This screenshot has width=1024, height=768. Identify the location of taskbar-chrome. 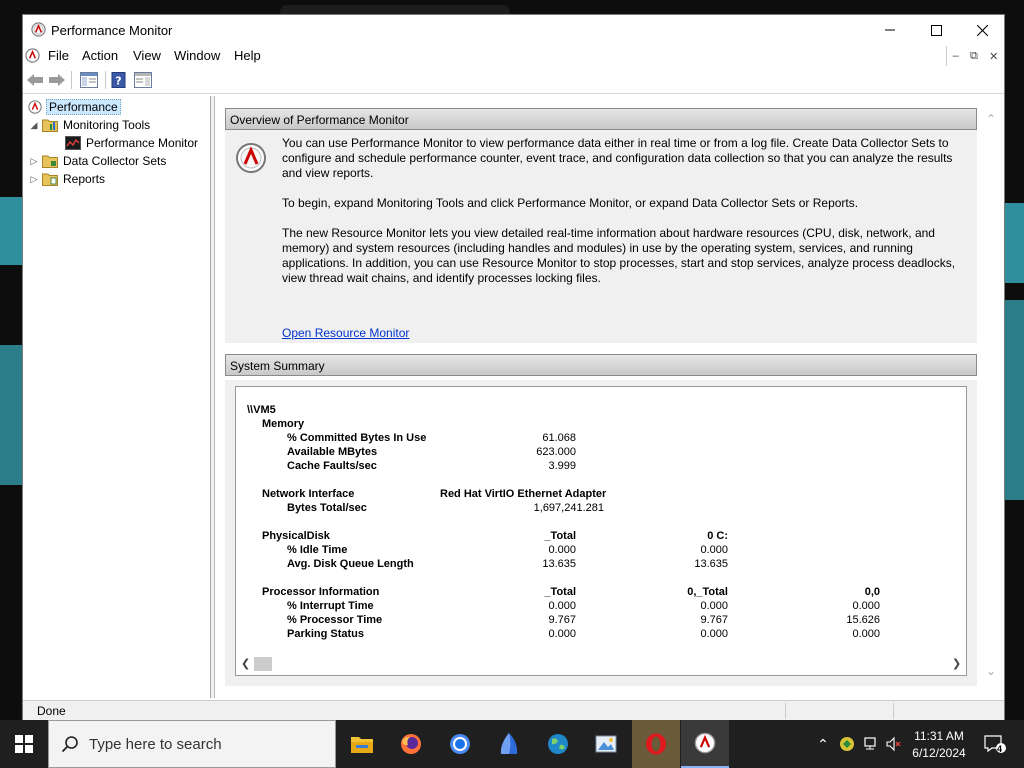
(460, 744).